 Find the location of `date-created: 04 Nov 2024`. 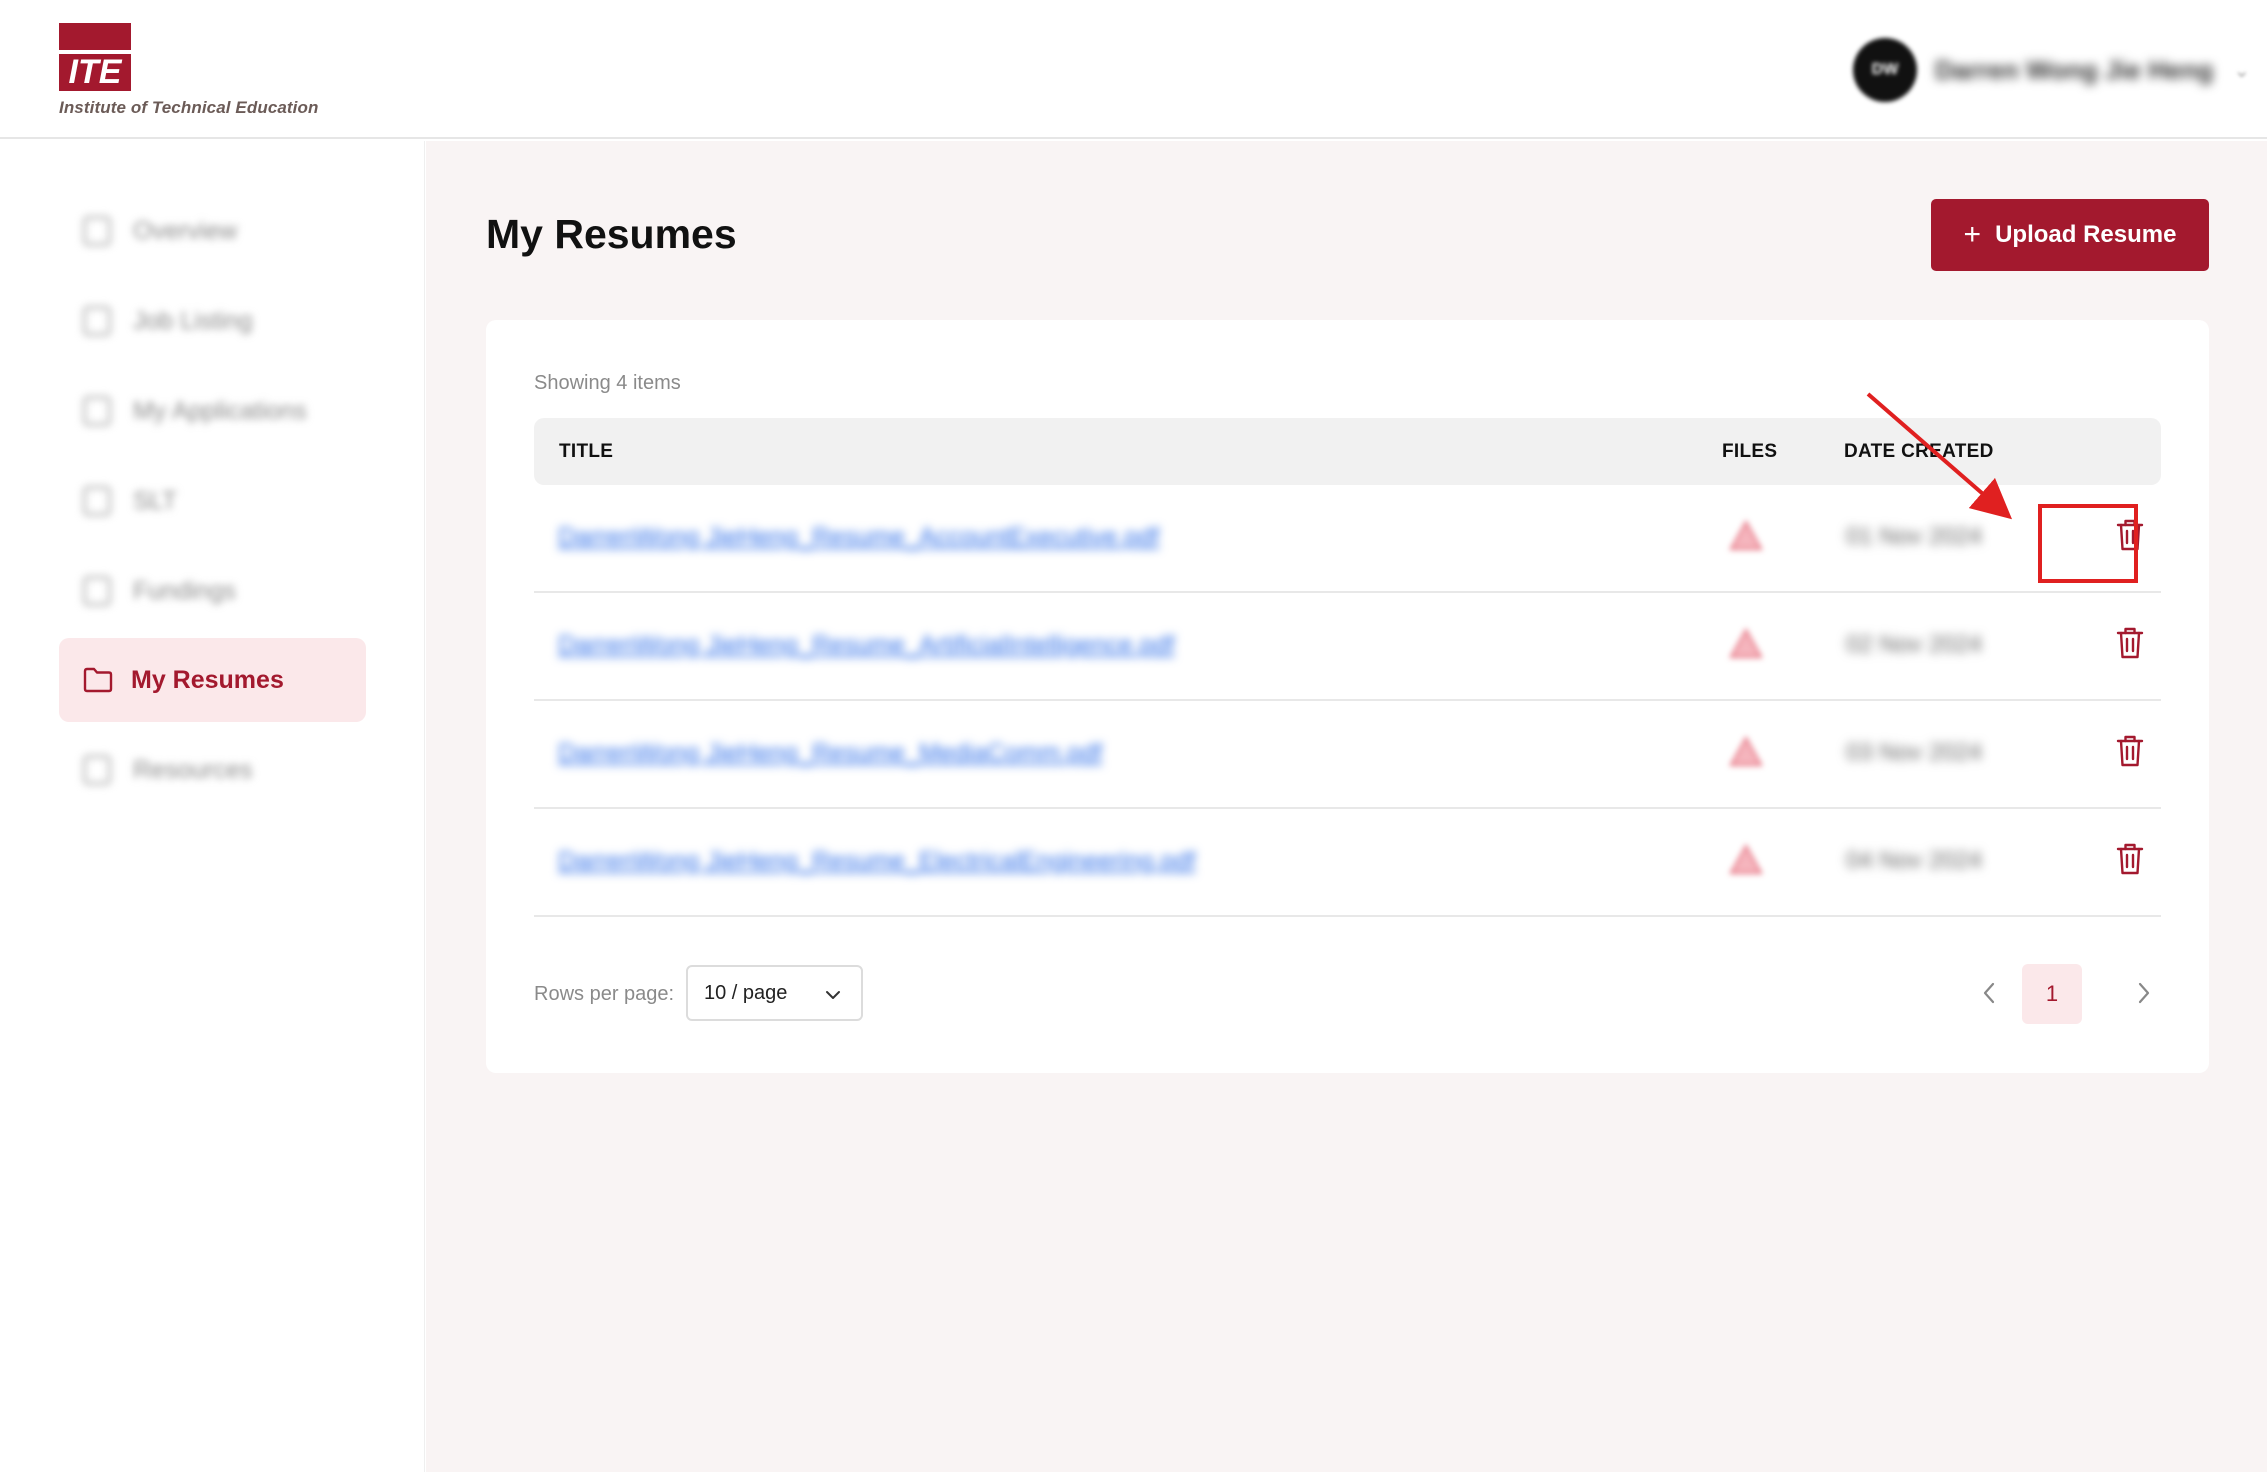

date-created: 04 Nov 2024 is located at coordinates (1914, 860).